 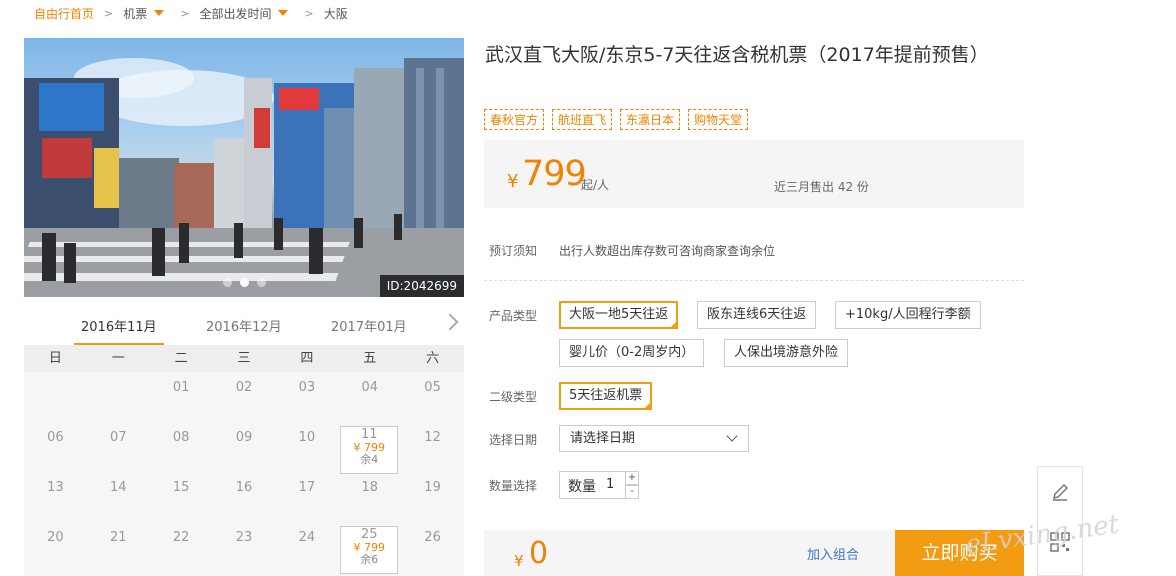 What do you see at coordinates (244, 282) in the screenshot?
I see `carousel-dot-active` at bounding box center [244, 282].